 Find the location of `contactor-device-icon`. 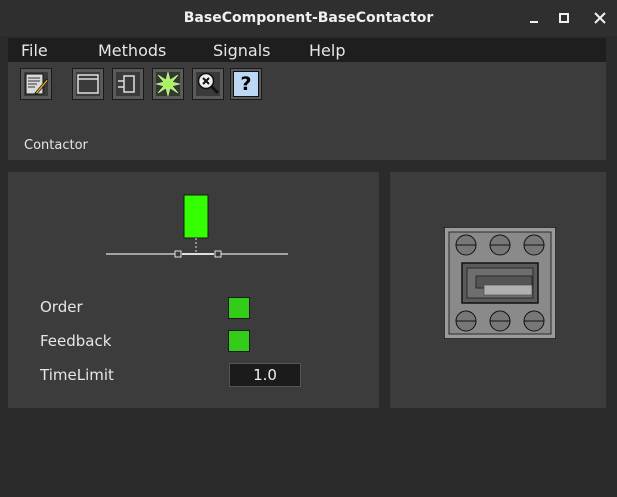

contactor-device-icon is located at coordinates (500, 283).